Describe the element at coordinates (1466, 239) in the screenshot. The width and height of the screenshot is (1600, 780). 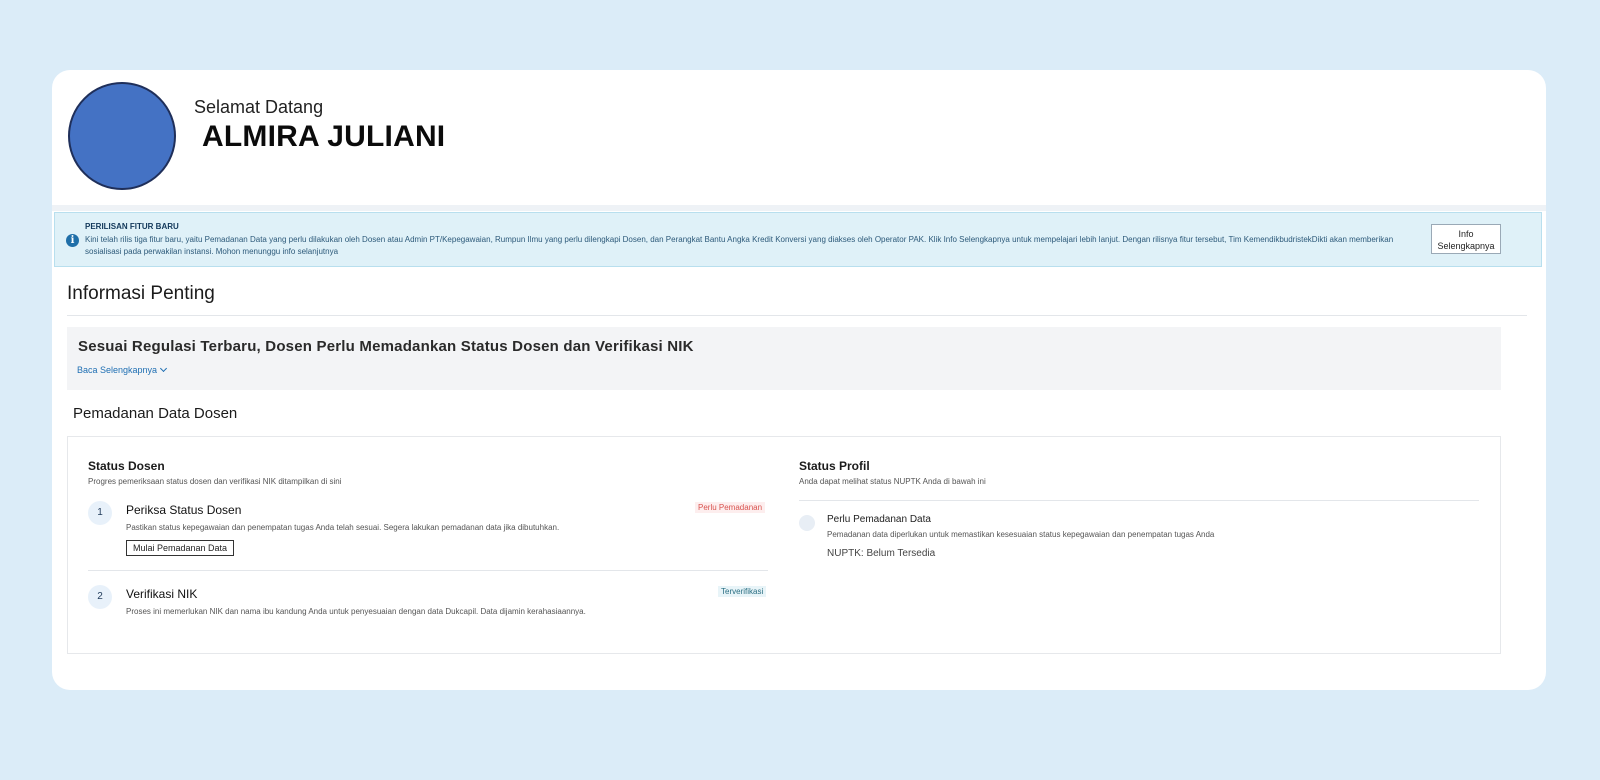
I see `info-more-button: Info Selengkapnya` at that location.